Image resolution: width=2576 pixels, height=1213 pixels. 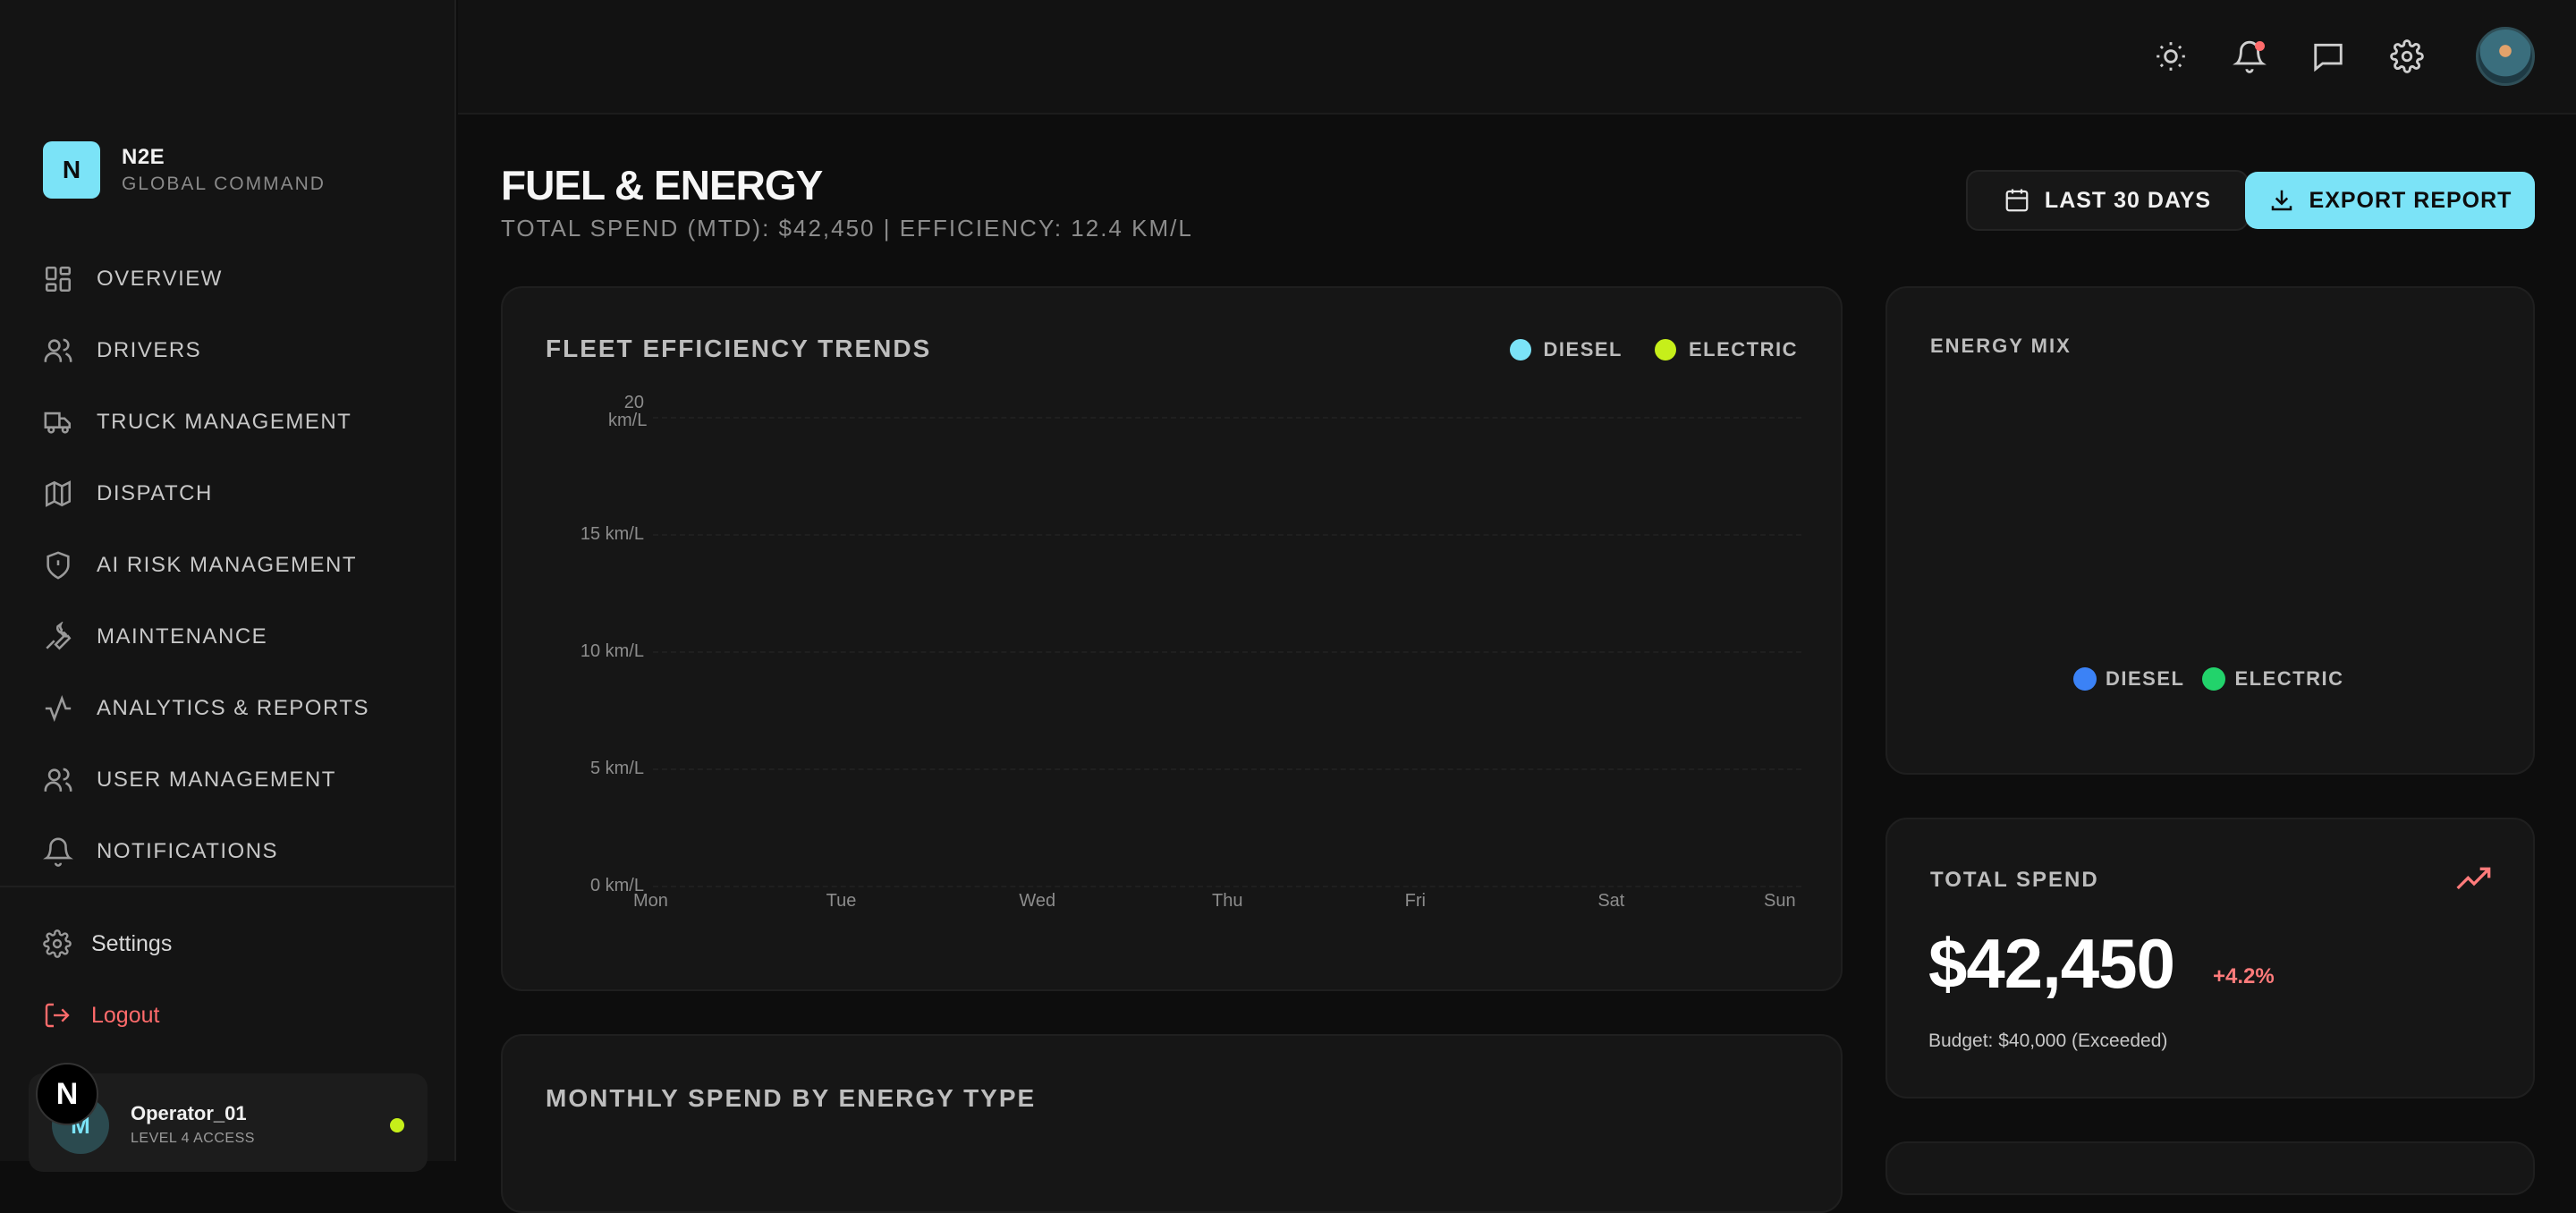 I want to click on sidebar-item-label: TRUCK MANAGEMENT, so click(x=224, y=422).